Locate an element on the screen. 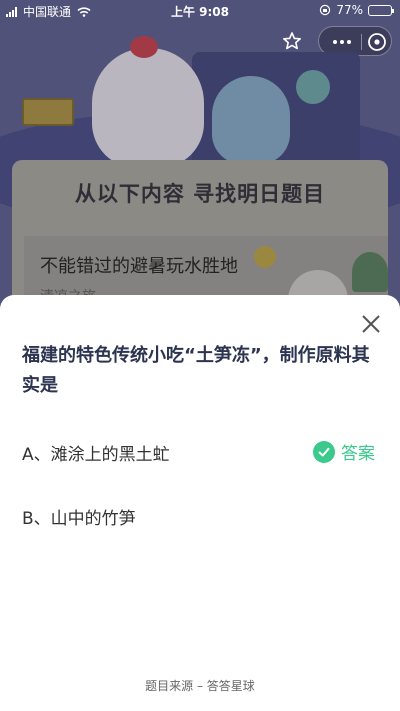 Image resolution: width=400 pixels, height=711 pixels. article-title: 不能错过的避暑玩水胜地 is located at coordinates (139, 266).